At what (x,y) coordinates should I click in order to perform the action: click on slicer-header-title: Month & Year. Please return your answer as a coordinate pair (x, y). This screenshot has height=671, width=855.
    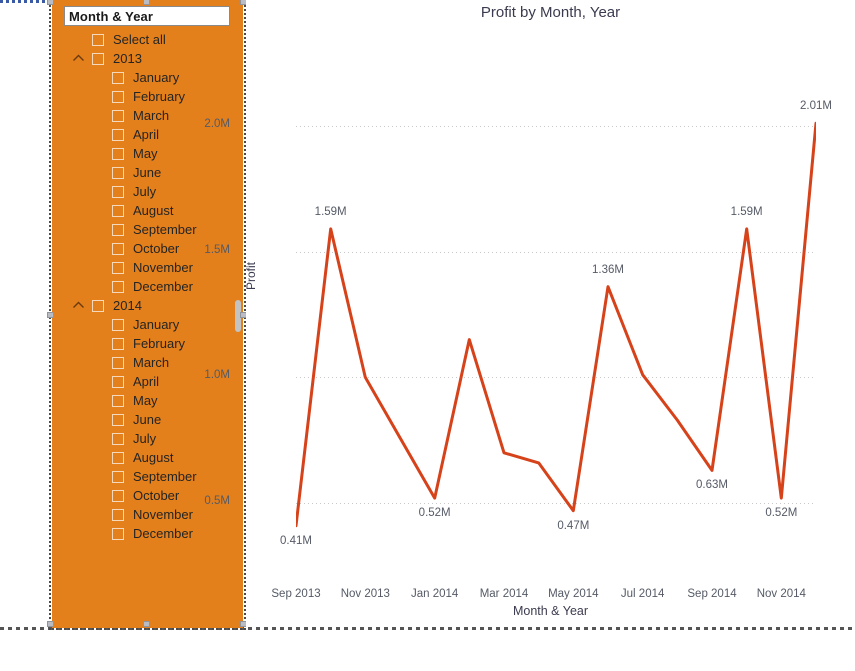
    Looking at the image, I should click on (111, 16).